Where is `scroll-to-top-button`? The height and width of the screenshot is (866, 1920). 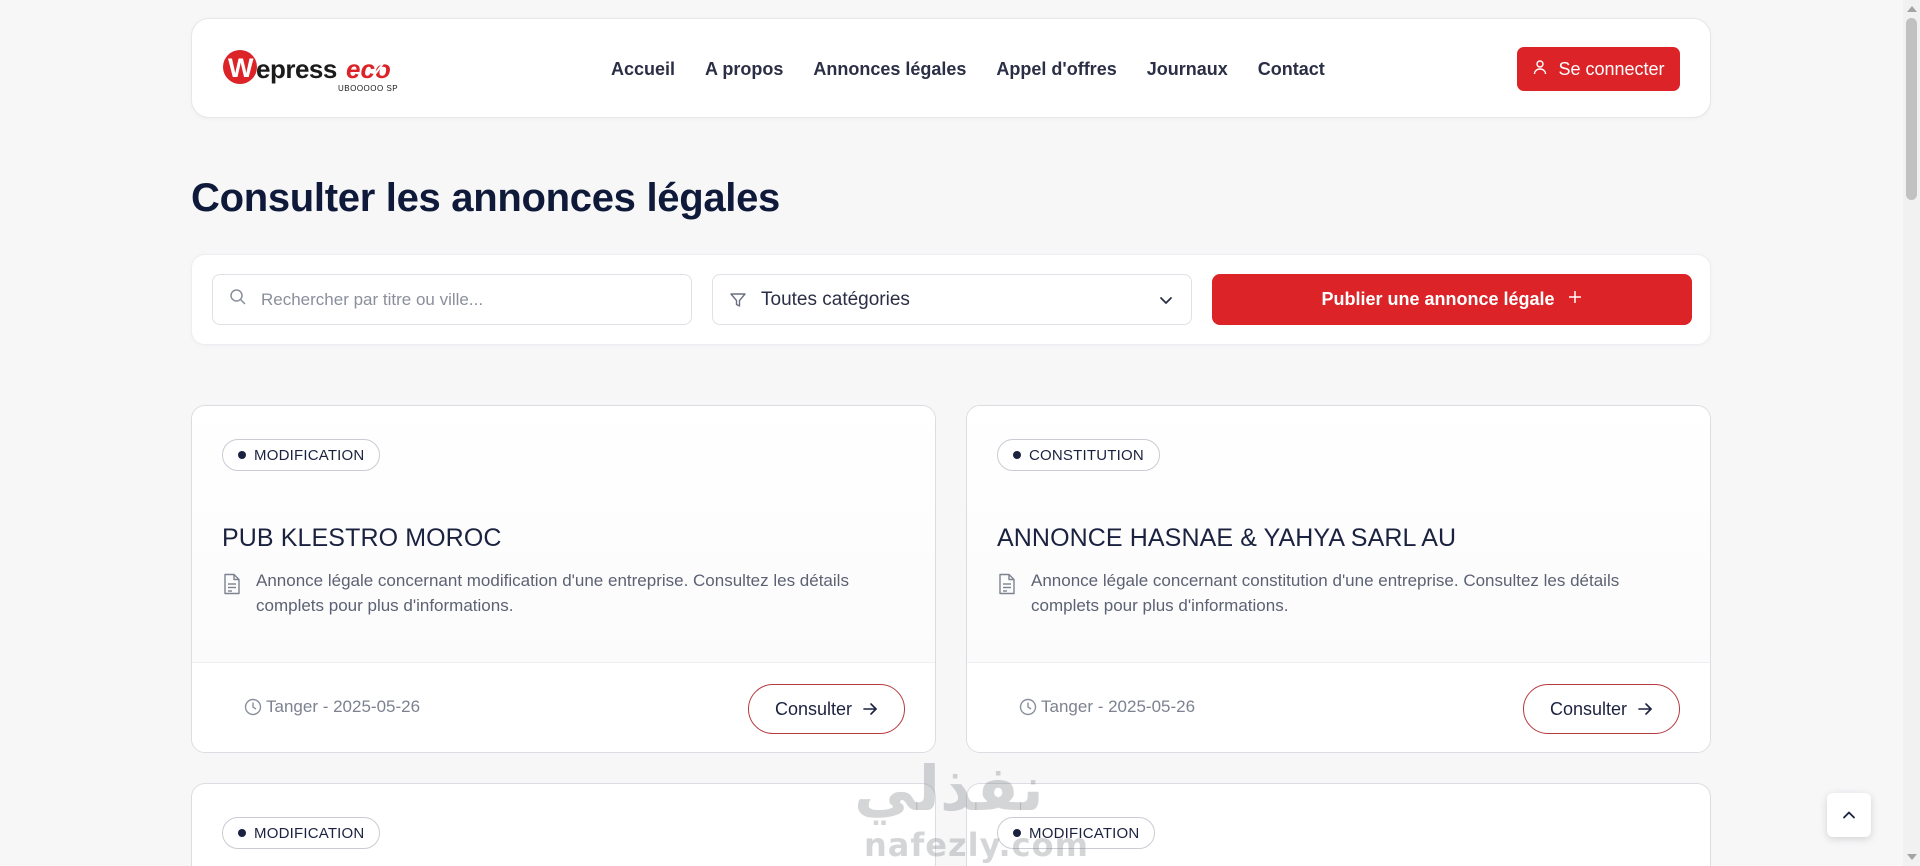 scroll-to-top-button is located at coordinates (1849, 815).